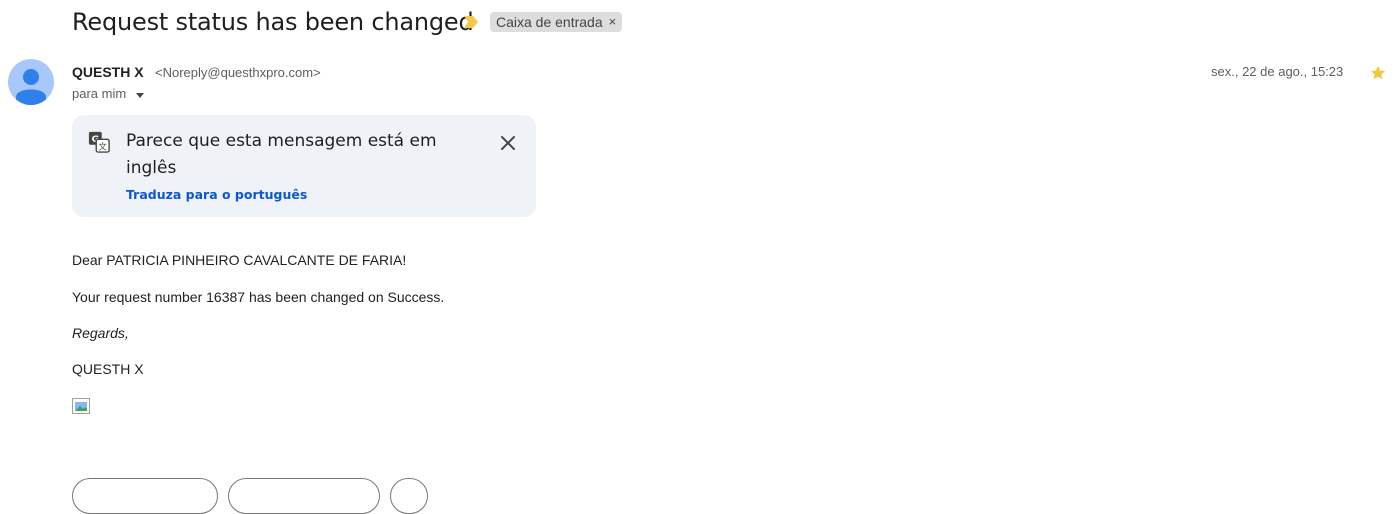 The width and height of the screenshot is (1395, 514). I want to click on translate-icon: G 文, so click(99, 142).